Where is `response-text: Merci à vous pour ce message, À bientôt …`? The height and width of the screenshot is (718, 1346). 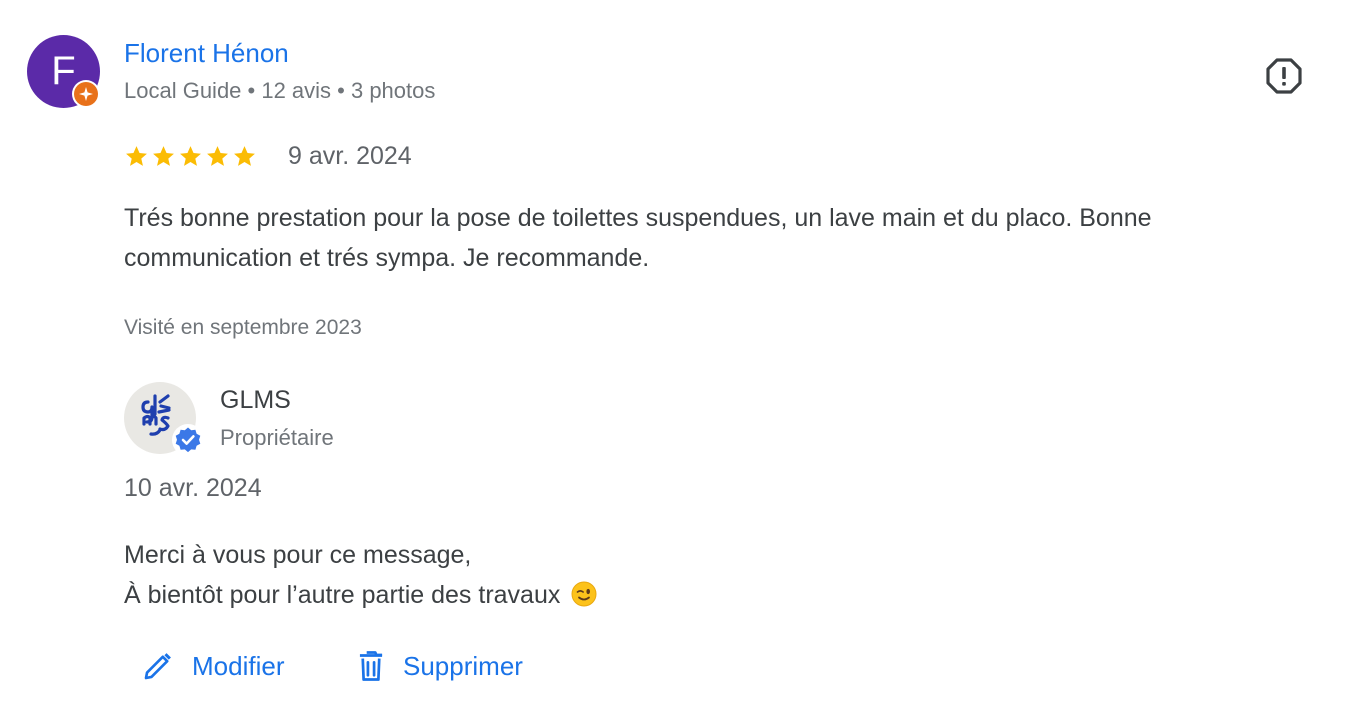 response-text: Merci à vous pour ce message, À bientôt … is located at coordinates (719, 575).